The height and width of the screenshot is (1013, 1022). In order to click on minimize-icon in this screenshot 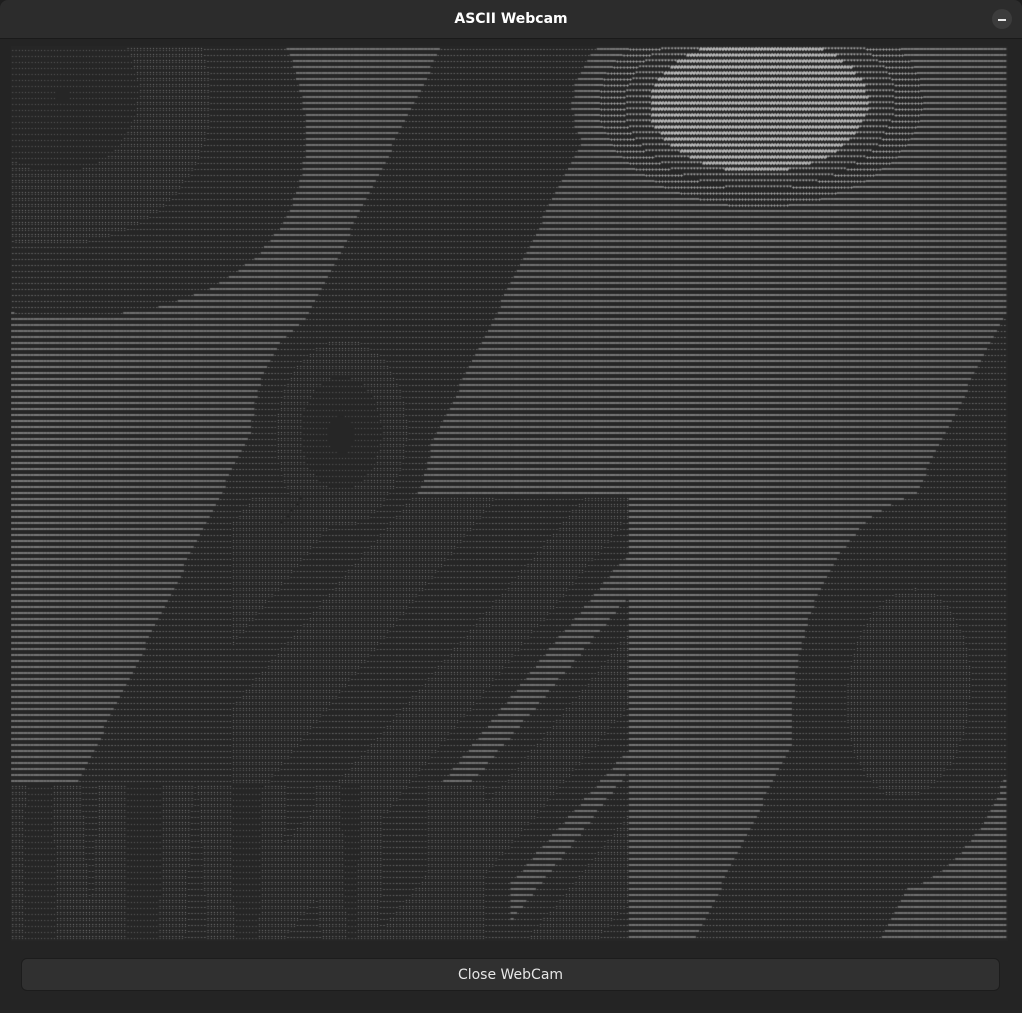, I will do `click(1002, 20)`.